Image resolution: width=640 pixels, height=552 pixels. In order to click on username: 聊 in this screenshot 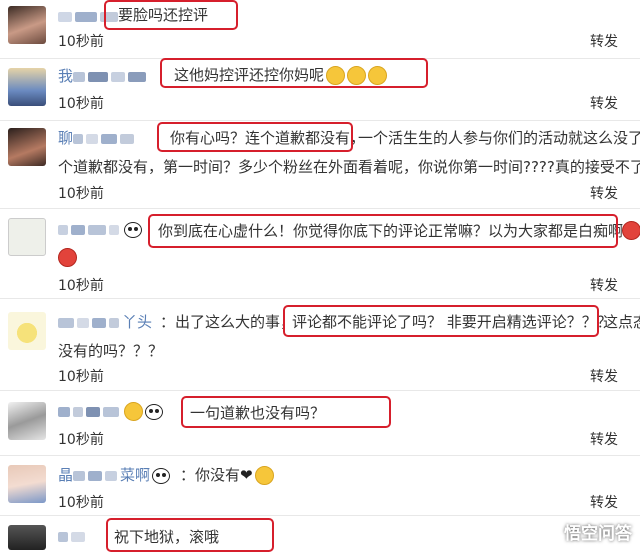, I will do `click(97, 137)`.